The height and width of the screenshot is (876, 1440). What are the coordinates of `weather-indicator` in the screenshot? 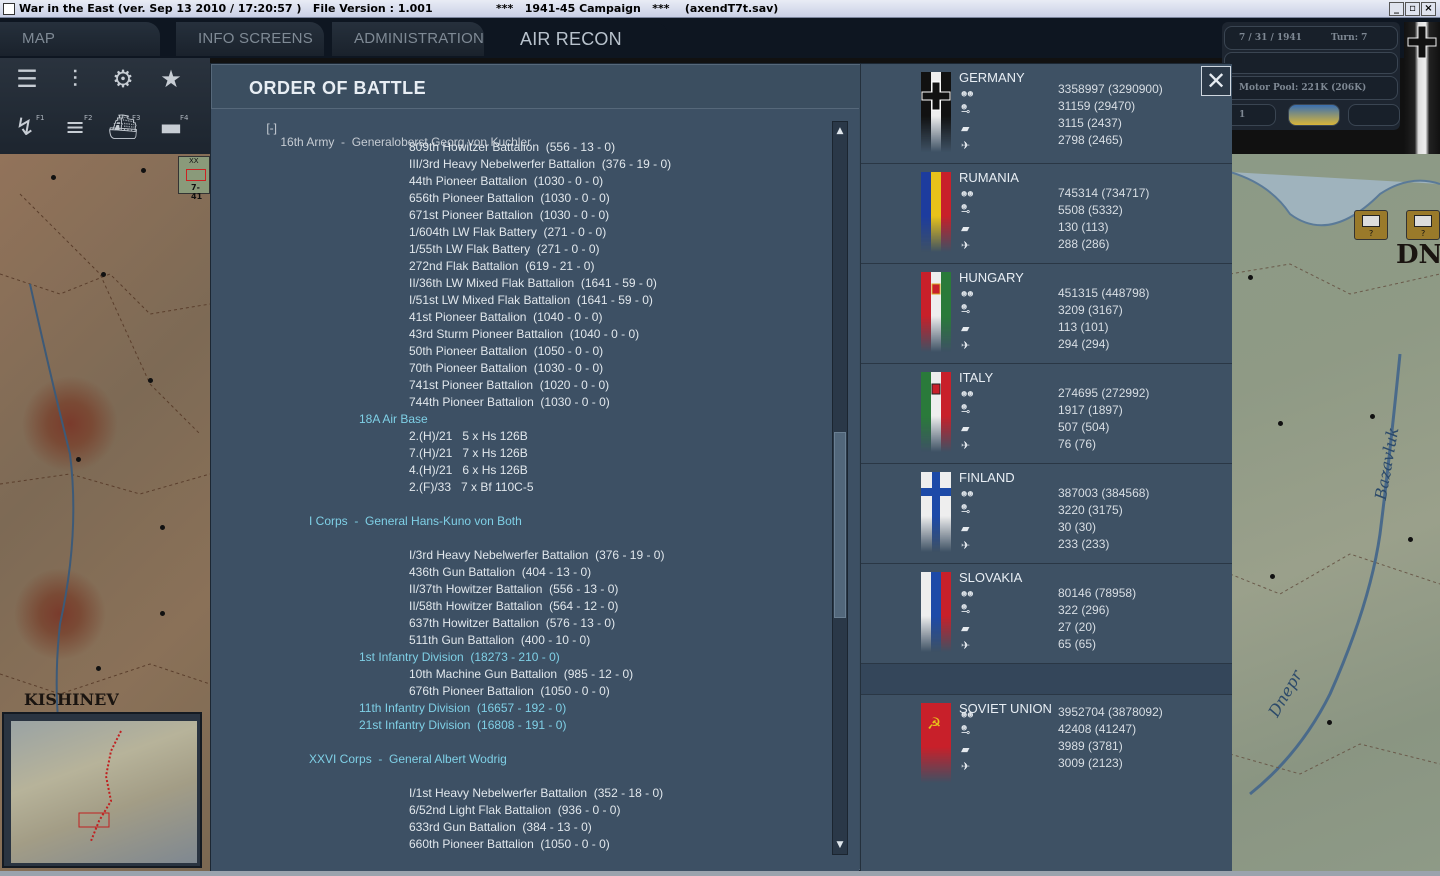 It's located at (1314, 115).